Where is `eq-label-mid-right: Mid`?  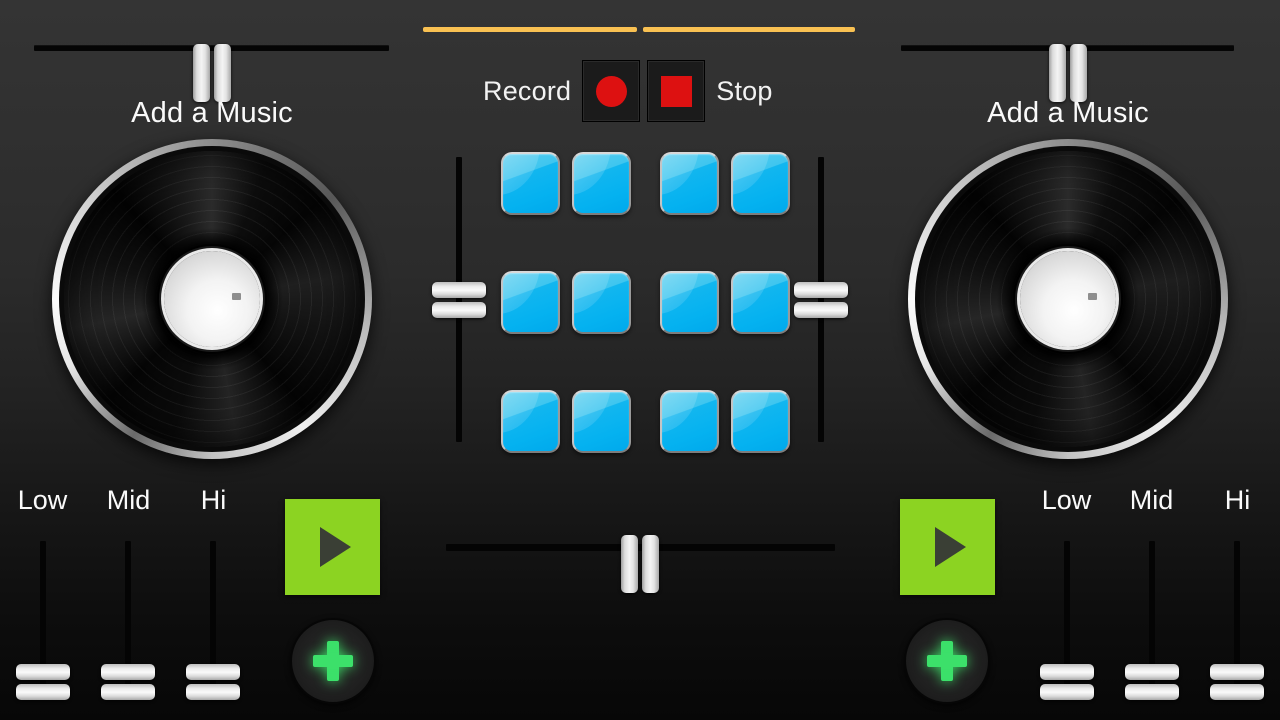 eq-label-mid-right: Mid is located at coordinates (1151, 500).